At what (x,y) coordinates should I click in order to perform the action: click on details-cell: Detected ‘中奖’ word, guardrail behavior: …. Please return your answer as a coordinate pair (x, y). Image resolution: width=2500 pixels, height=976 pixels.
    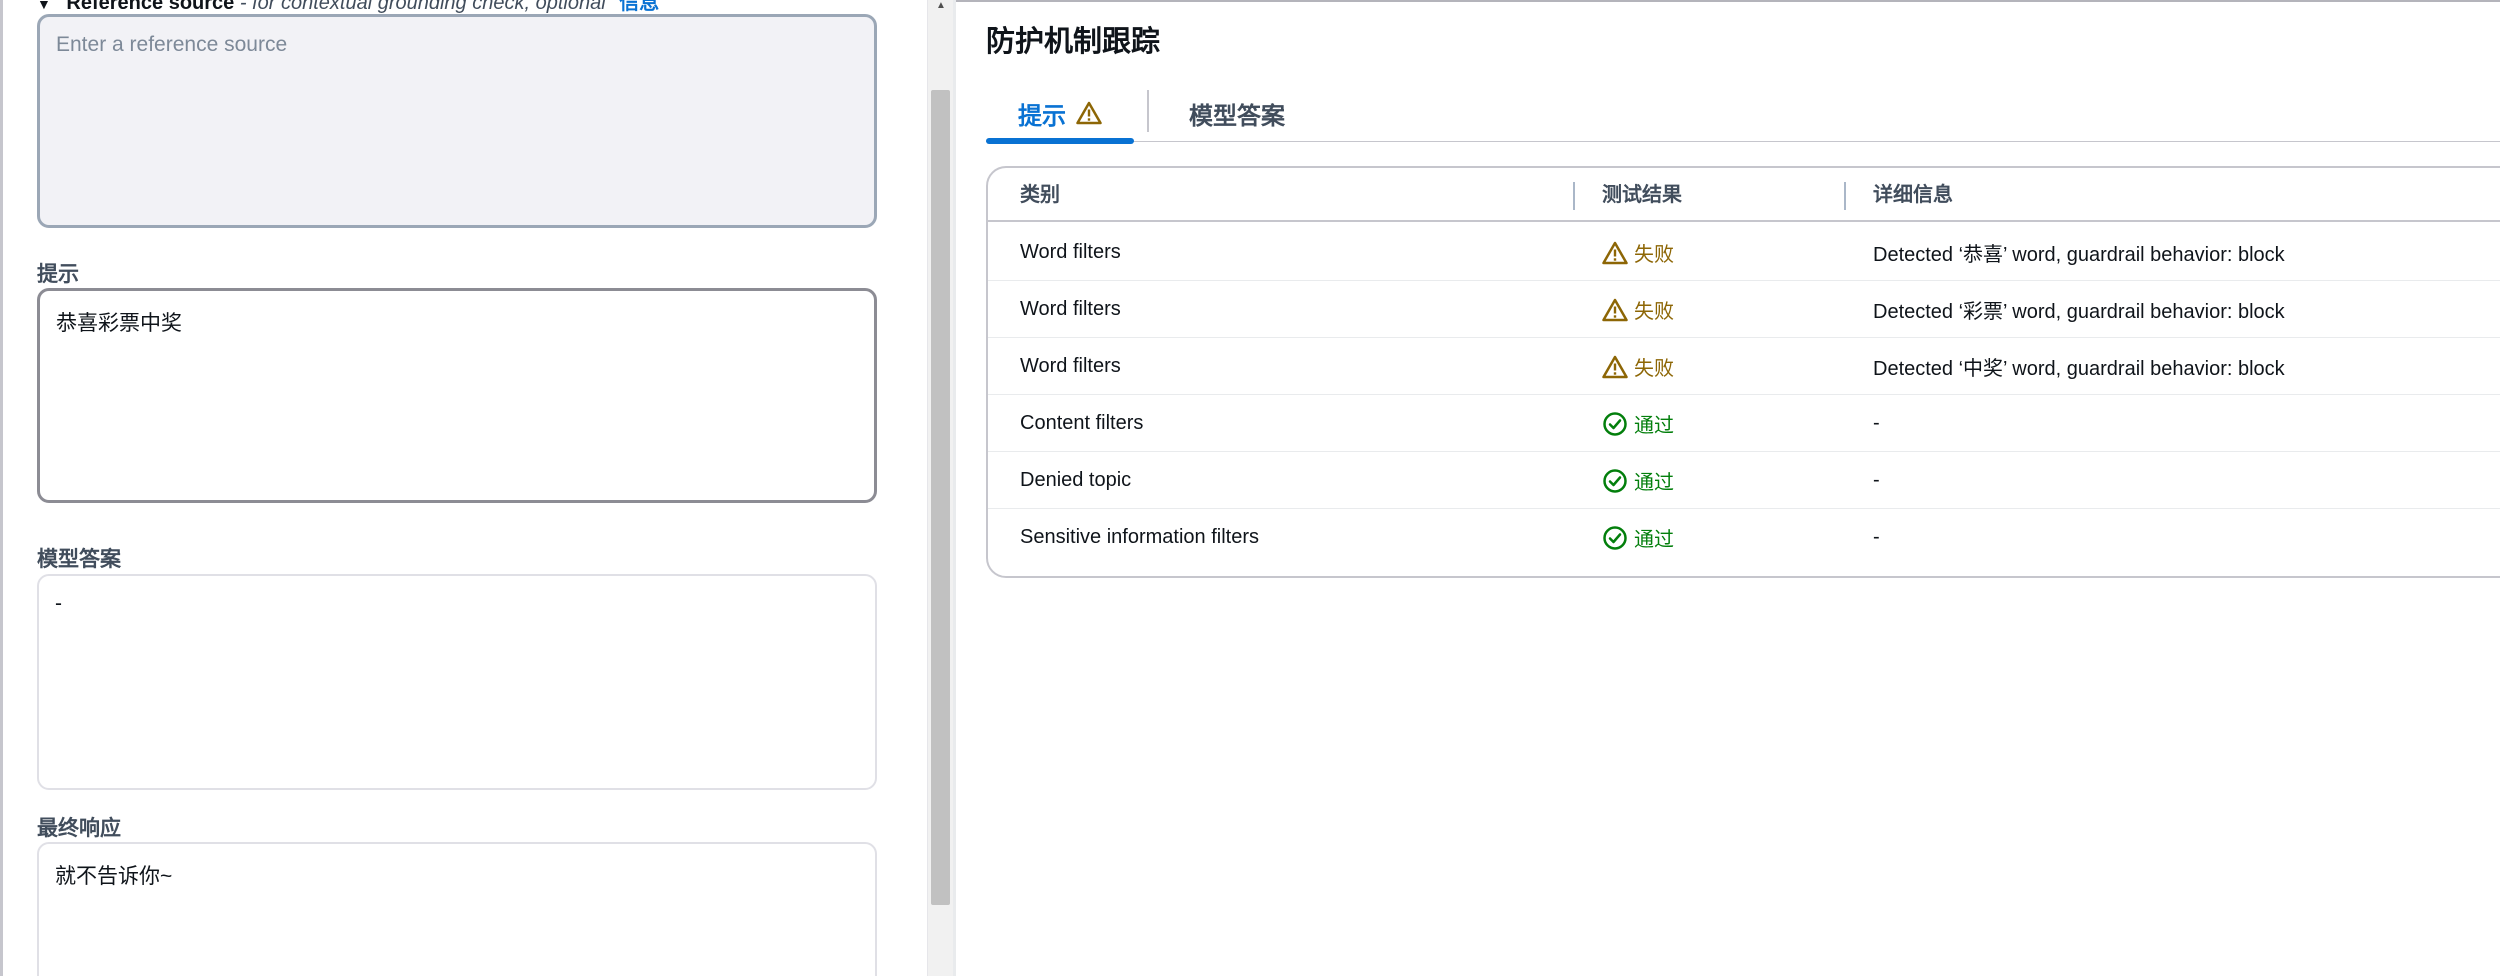
    Looking at the image, I should click on (2079, 369).